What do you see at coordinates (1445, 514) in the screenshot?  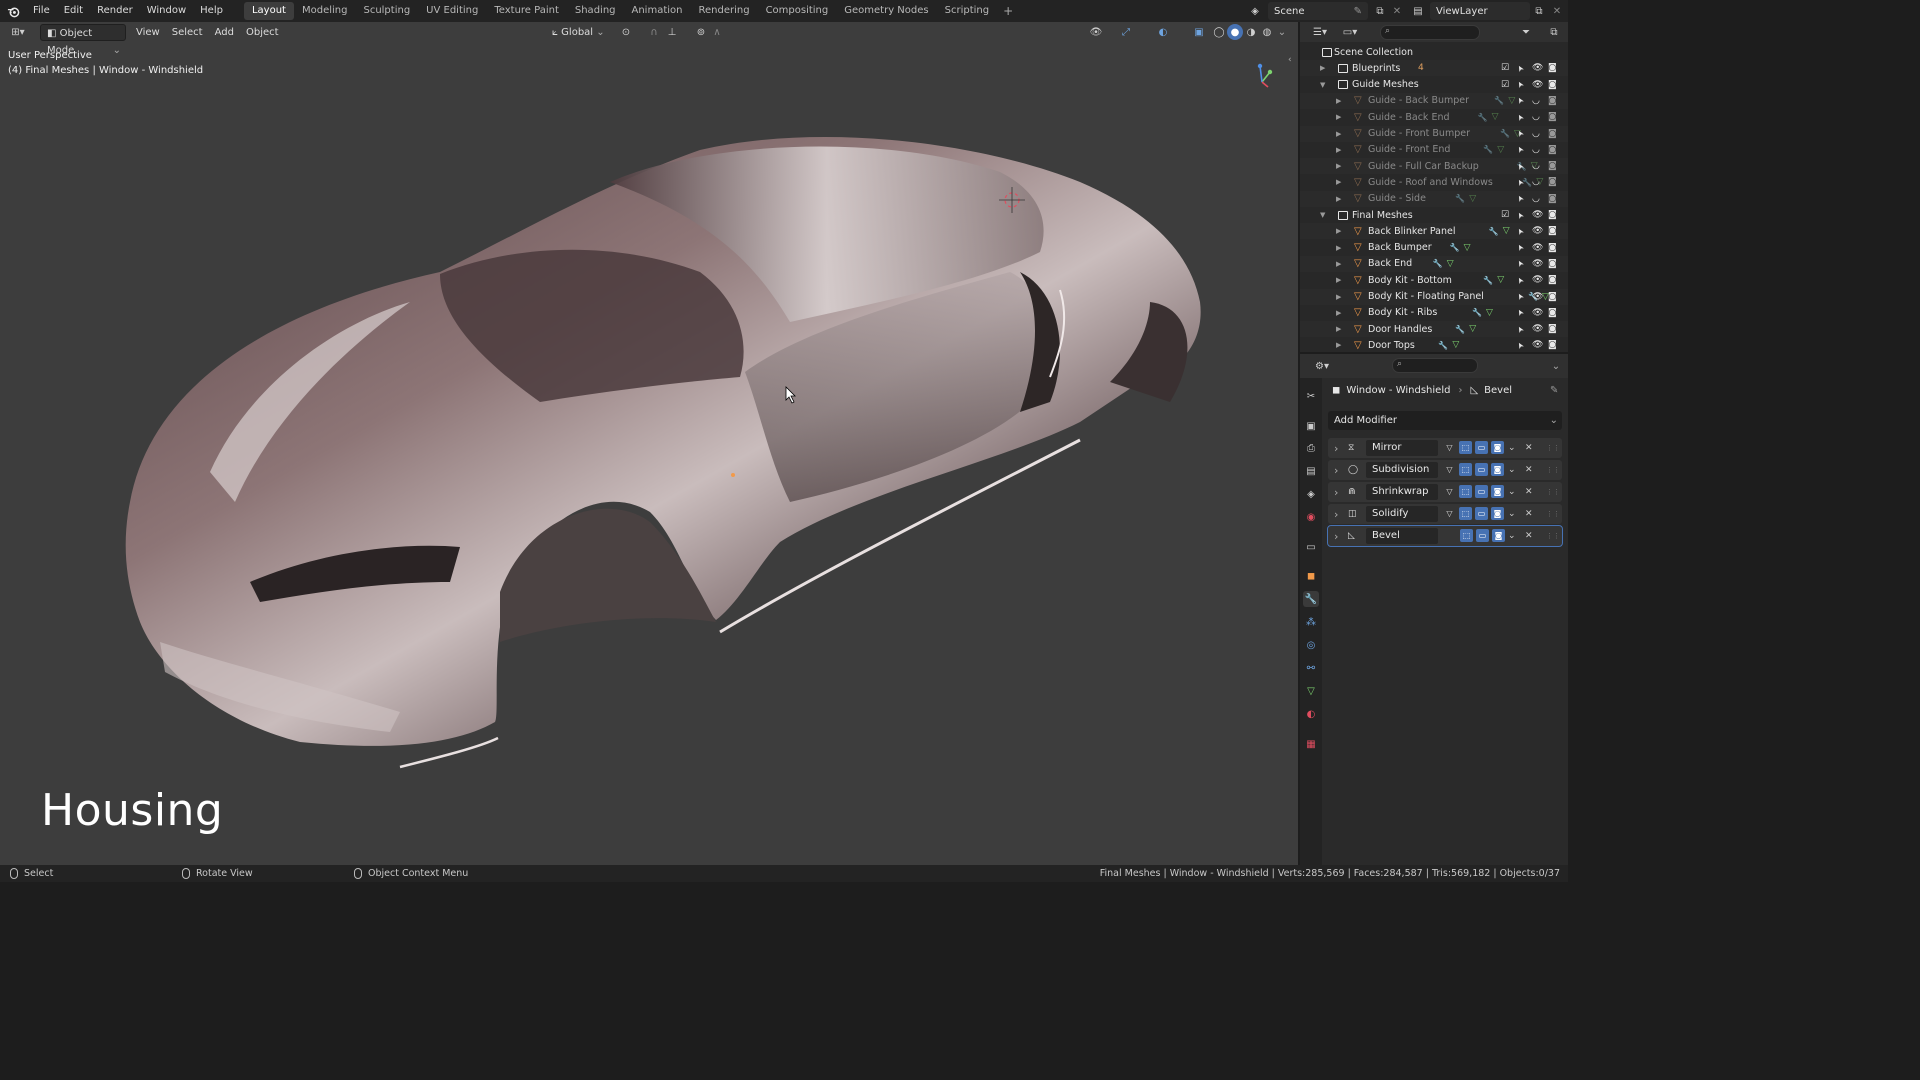 I see `modifier-solidify: › ◫ Solidify ▽ ⬚ ▭ ◙ ⌄ ✕ ⋮⋮` at bounding box center [1445, 514].